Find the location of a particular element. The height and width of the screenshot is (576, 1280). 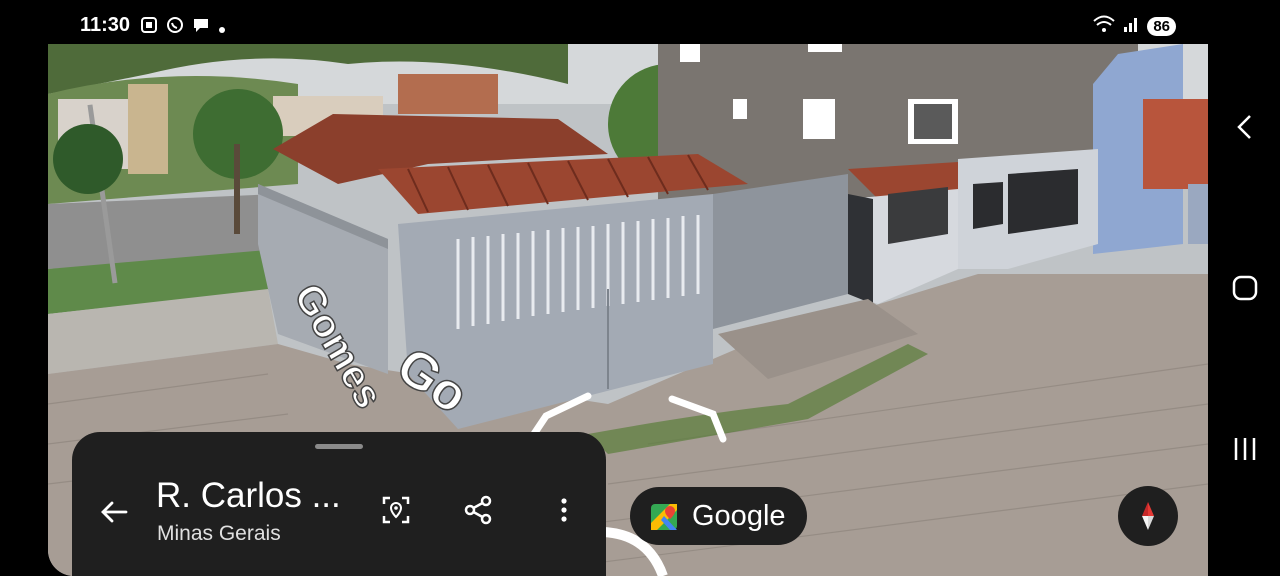

compass-button is located at coordinates (1148, 516).